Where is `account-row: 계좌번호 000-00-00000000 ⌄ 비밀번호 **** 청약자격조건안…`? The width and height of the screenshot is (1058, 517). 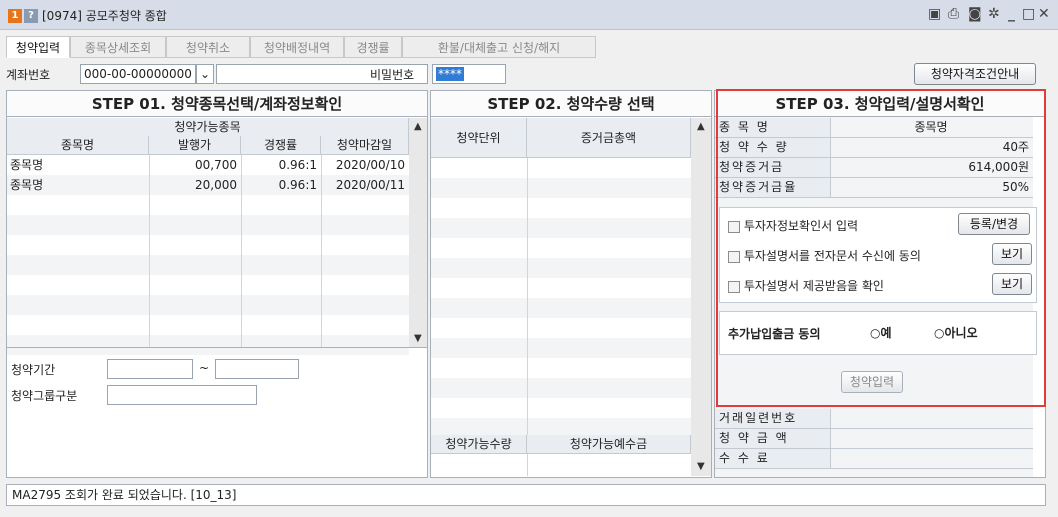 account-row: 계좌번호 000-00-00000000 ⌄ 비밀번호 **** 청약자격조건안… is located at coordinates (529, 75).